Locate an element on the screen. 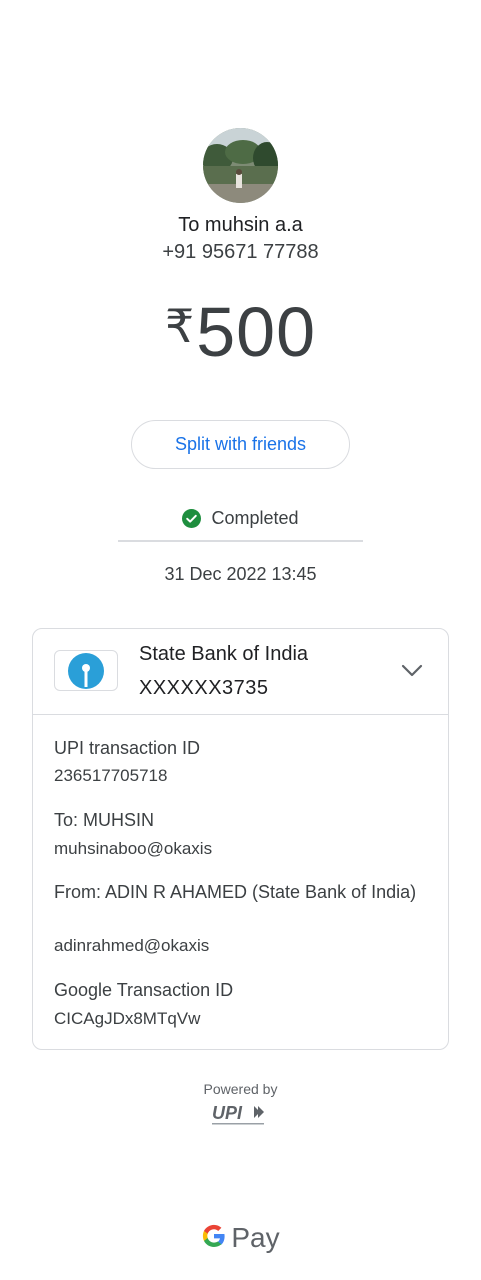  bank-account-row: State Bank of India XXXXXX3735 is located at coordinates (240, 672).